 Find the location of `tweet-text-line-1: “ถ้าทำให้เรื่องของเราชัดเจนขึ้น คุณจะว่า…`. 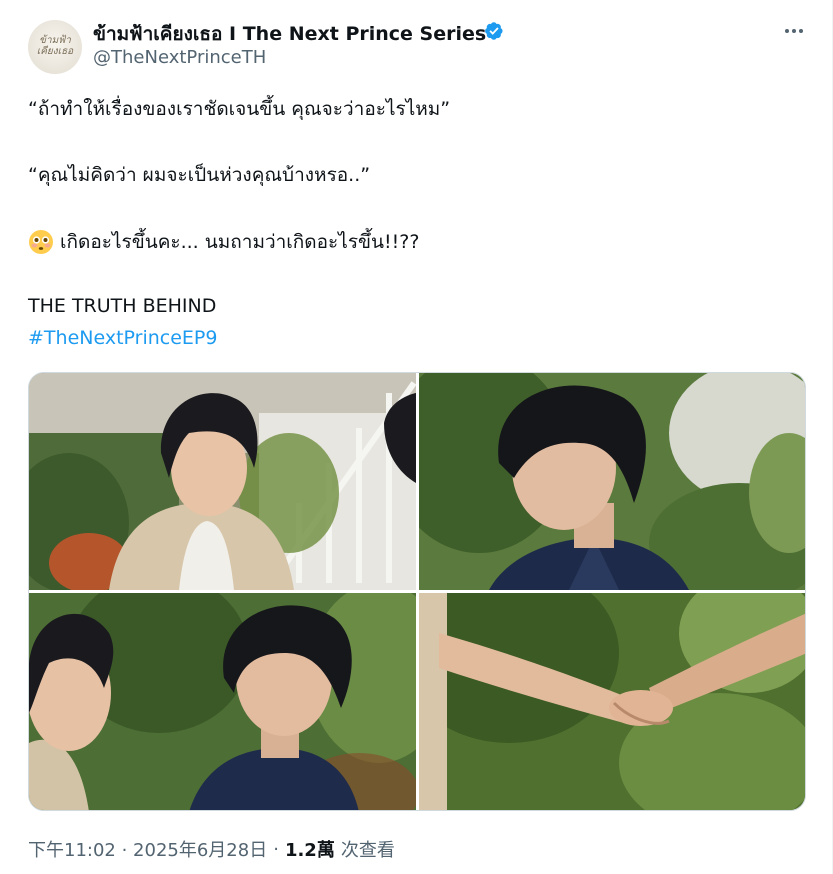

tweet-text-line-1: “ถ้าทำให้เรื่องของเราชัดเจนขึ้น คุณจะว่า… is located at coordinates (239, 109).